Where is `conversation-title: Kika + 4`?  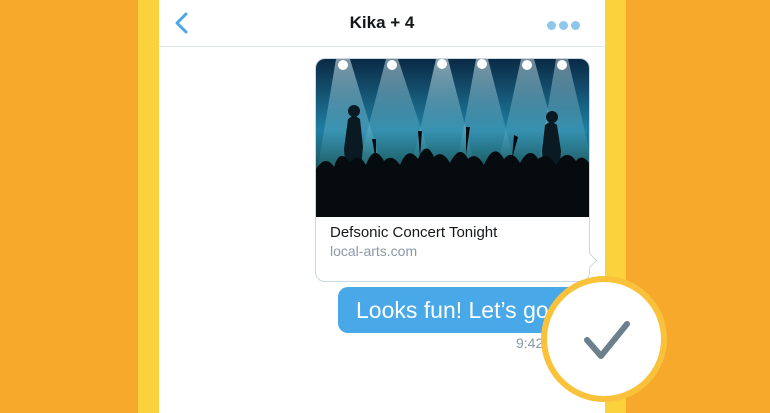
conversation-title: Kika + 4 is located at coordinates (382, 22).